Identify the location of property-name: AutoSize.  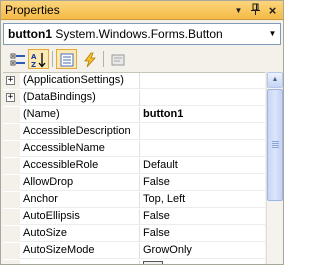
(45, 233).